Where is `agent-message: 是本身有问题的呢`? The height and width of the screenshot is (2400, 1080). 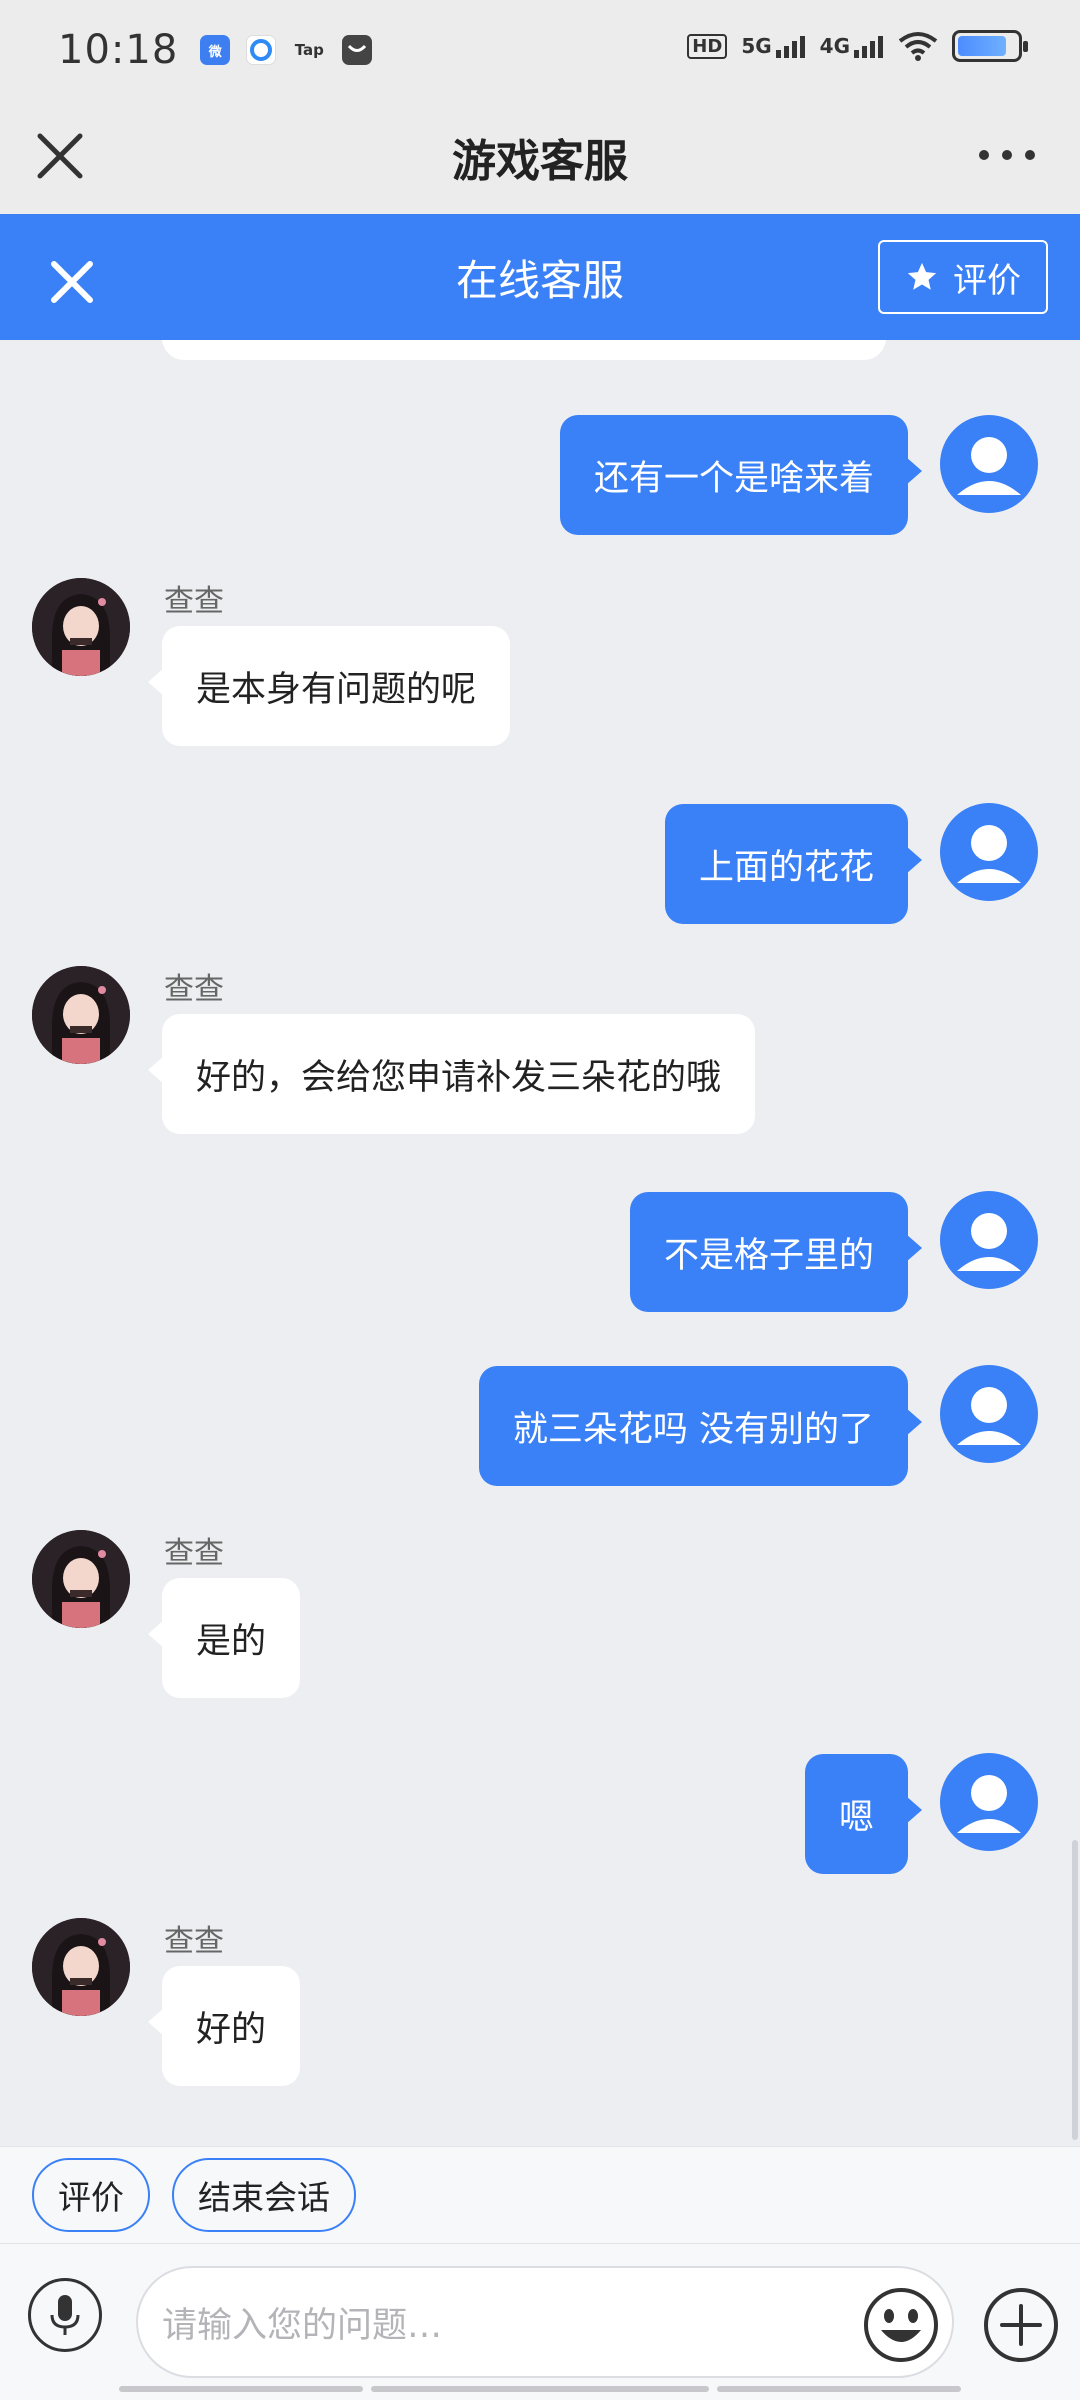
agent-message: 是本身有问题的呢 is located at coordinates (329, 686).